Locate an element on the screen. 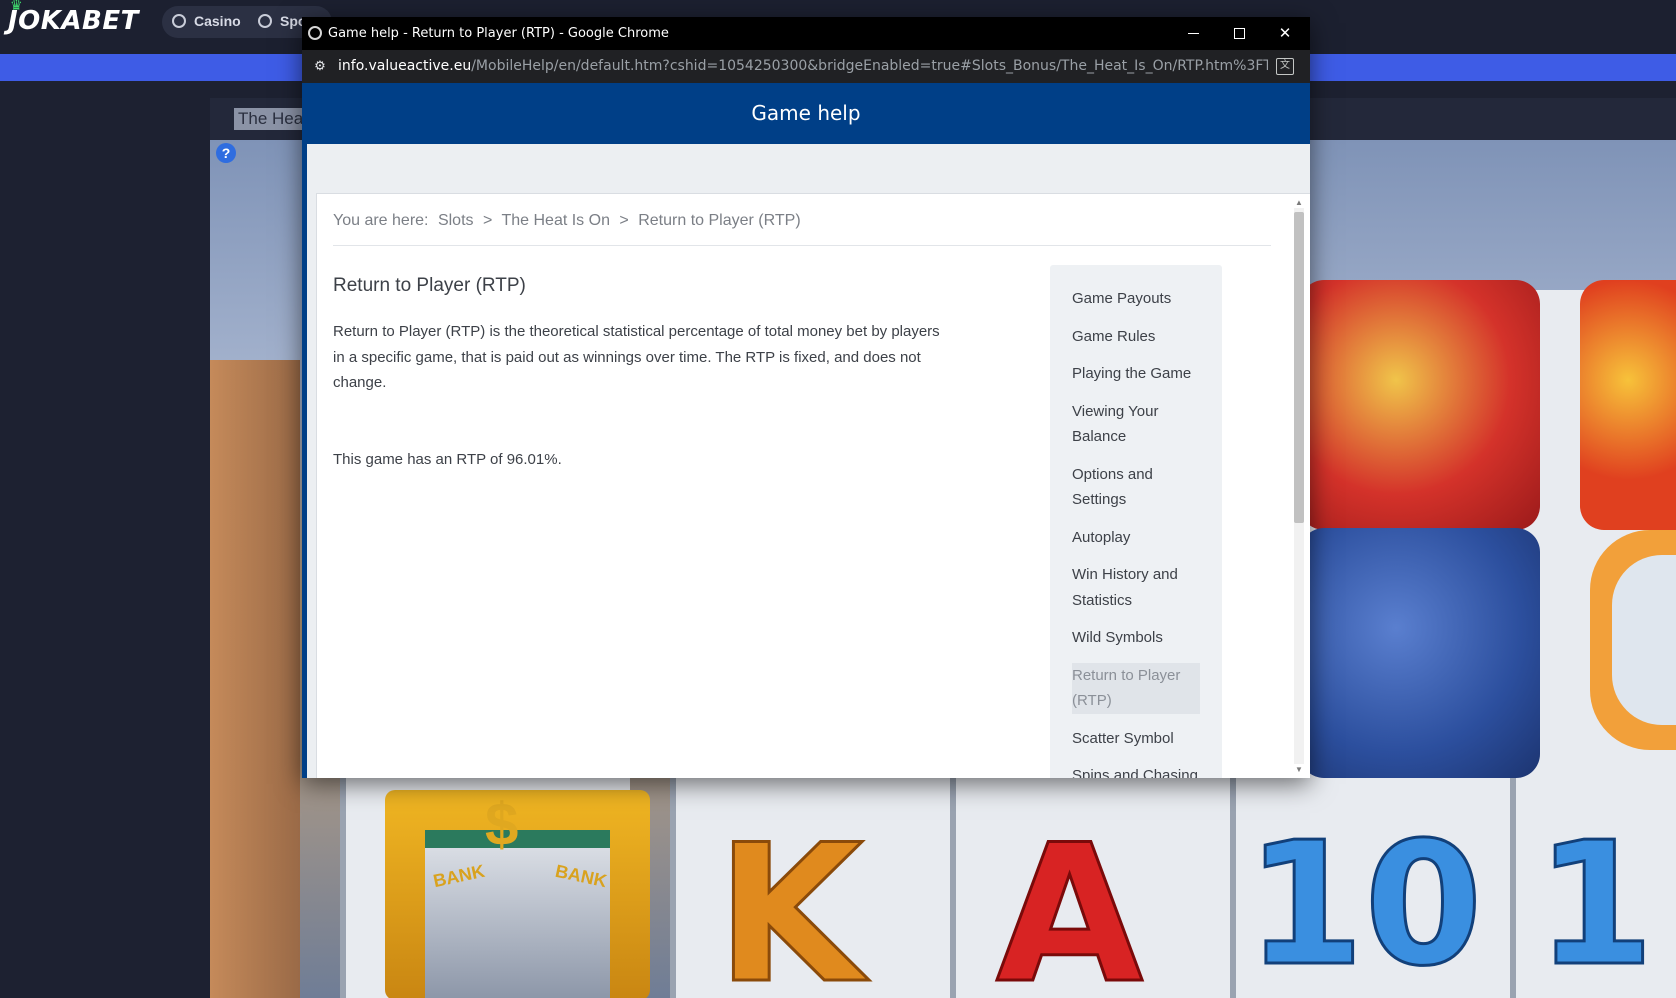 The width and height of the screenshot is (1676, 998). nav-sports: Spo is located at coordinates (282, 21).